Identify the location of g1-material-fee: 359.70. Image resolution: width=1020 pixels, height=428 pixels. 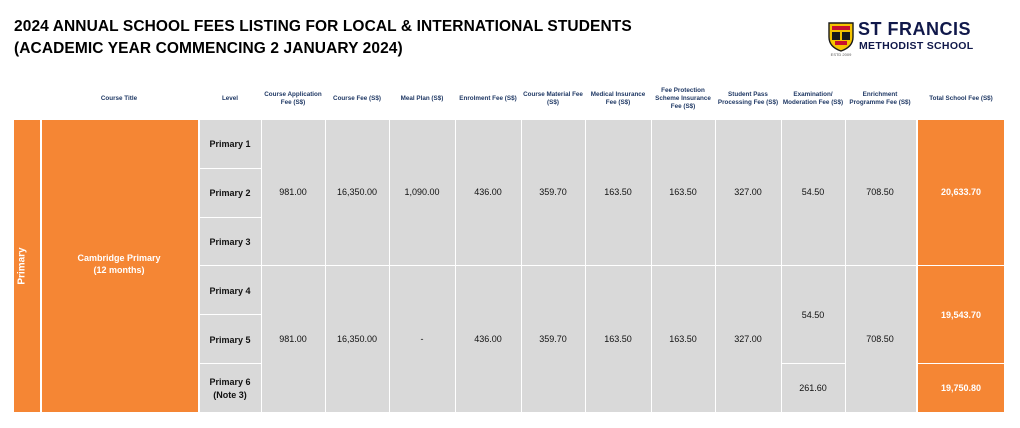
(553, 192).